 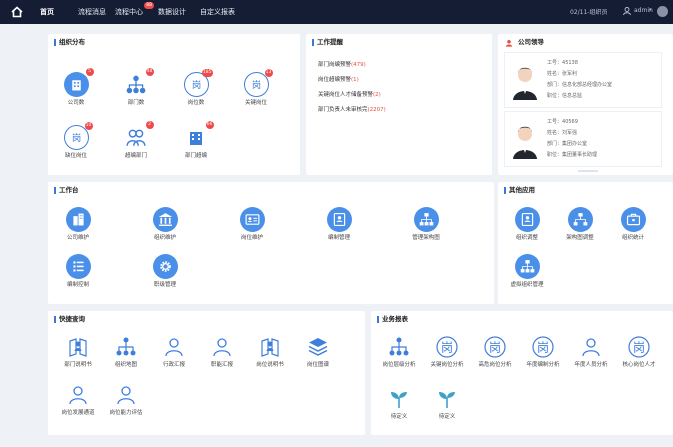 I want to click on quick-item: 岗位能力评估, so click(x=126, y=400).